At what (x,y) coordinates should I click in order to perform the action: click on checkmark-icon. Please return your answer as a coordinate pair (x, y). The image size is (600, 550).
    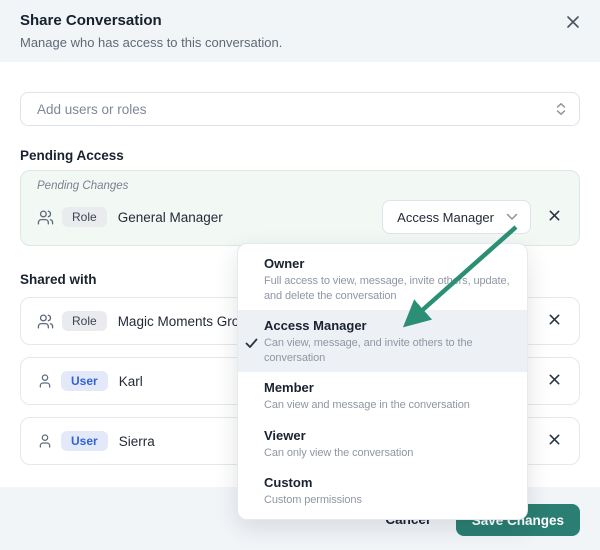
    Looking at the image, I should click on (251, 345).